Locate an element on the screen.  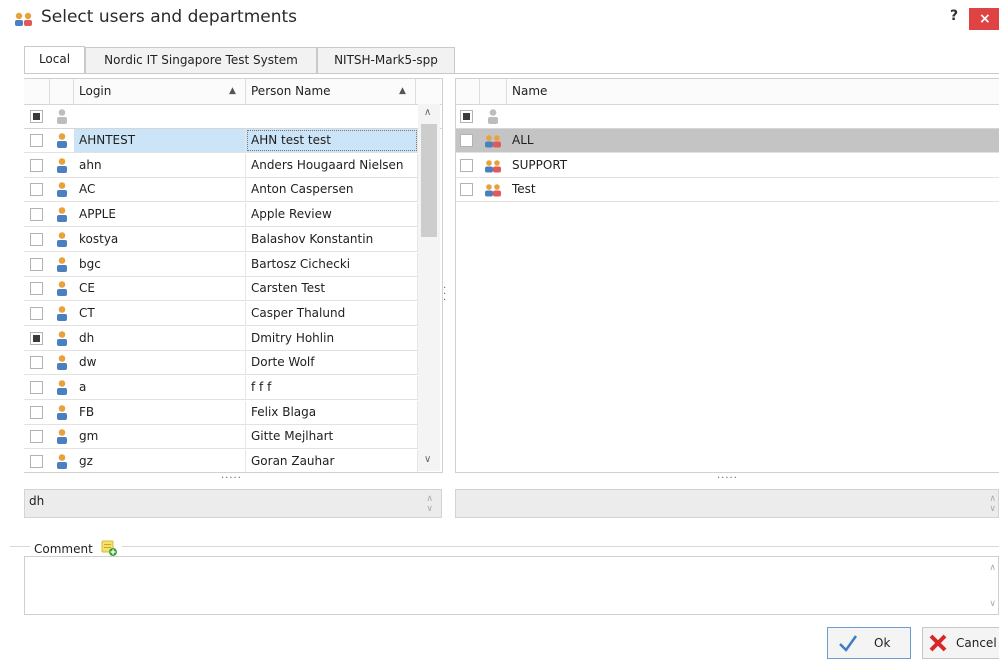
user-login-cell: bgc is located at coordinates (160, 264).